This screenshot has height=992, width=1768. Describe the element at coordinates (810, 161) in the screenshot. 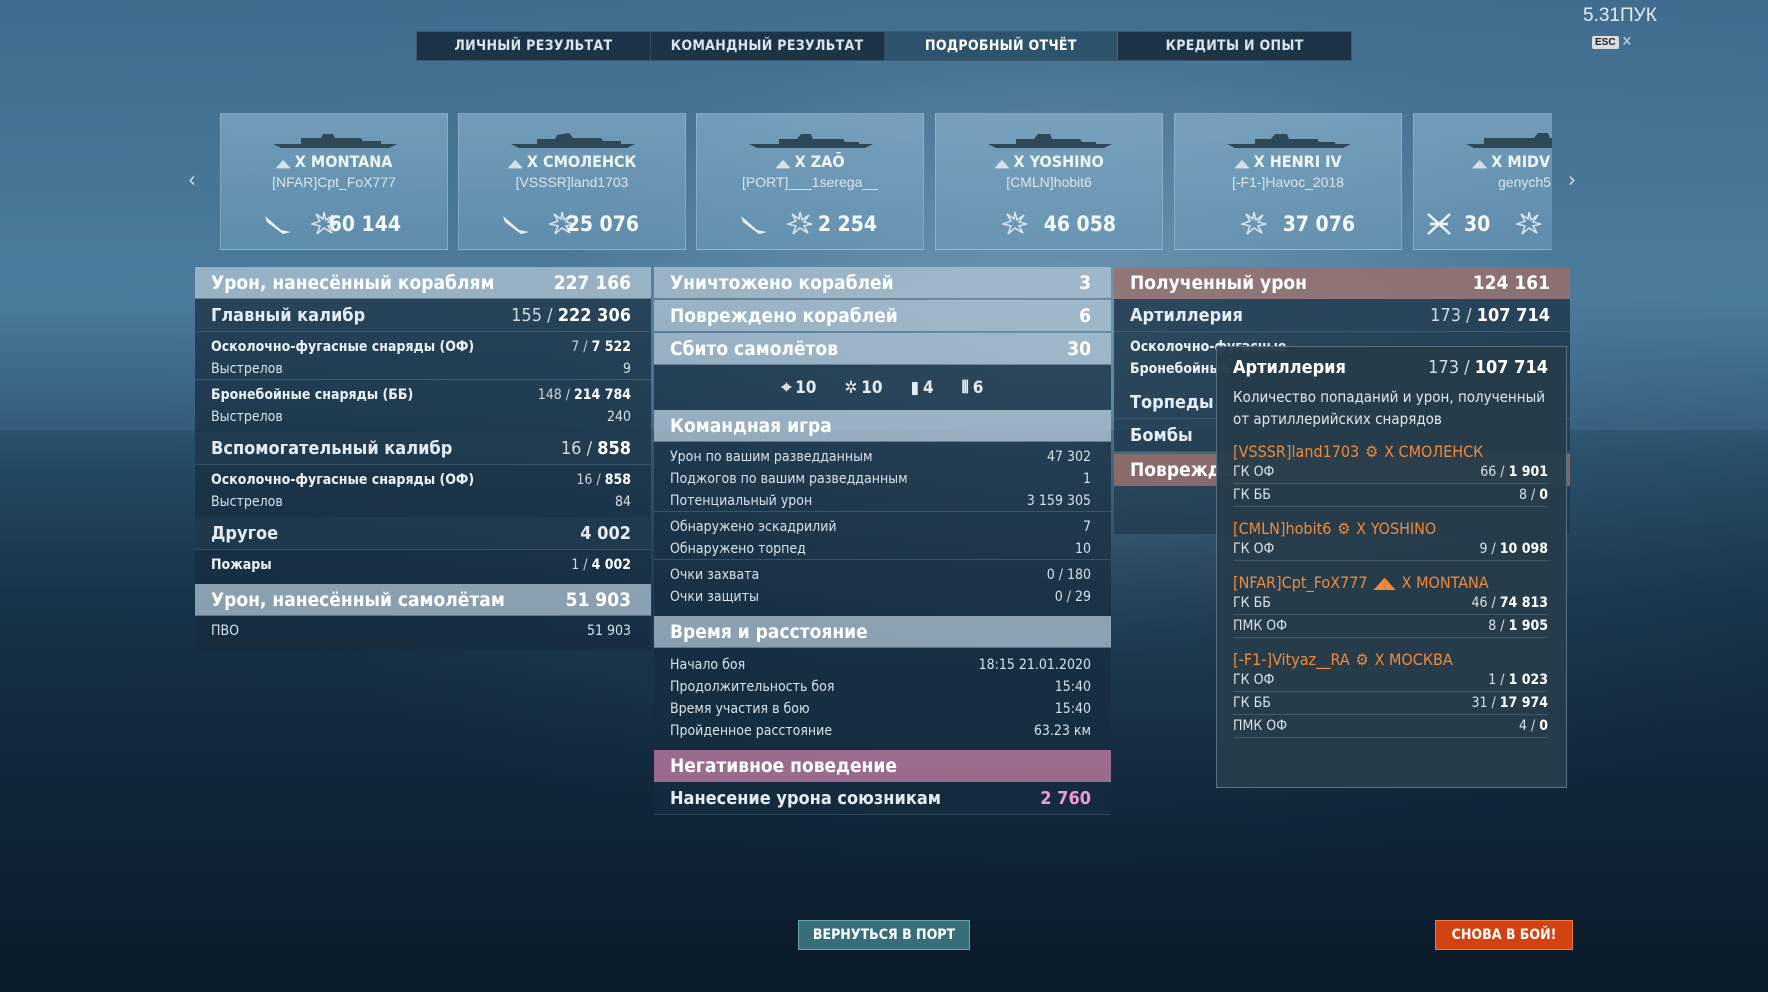

I see `ship-name: ◢◣ X ZAŌ` at that location.